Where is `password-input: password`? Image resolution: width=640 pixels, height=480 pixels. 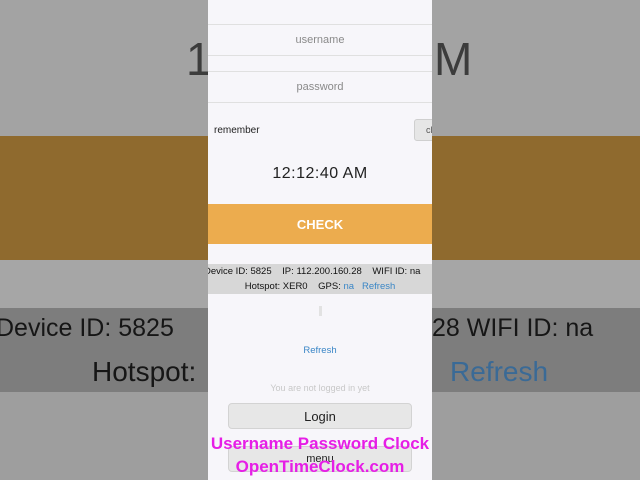 password-input: password is located at coordinates (320, 87).